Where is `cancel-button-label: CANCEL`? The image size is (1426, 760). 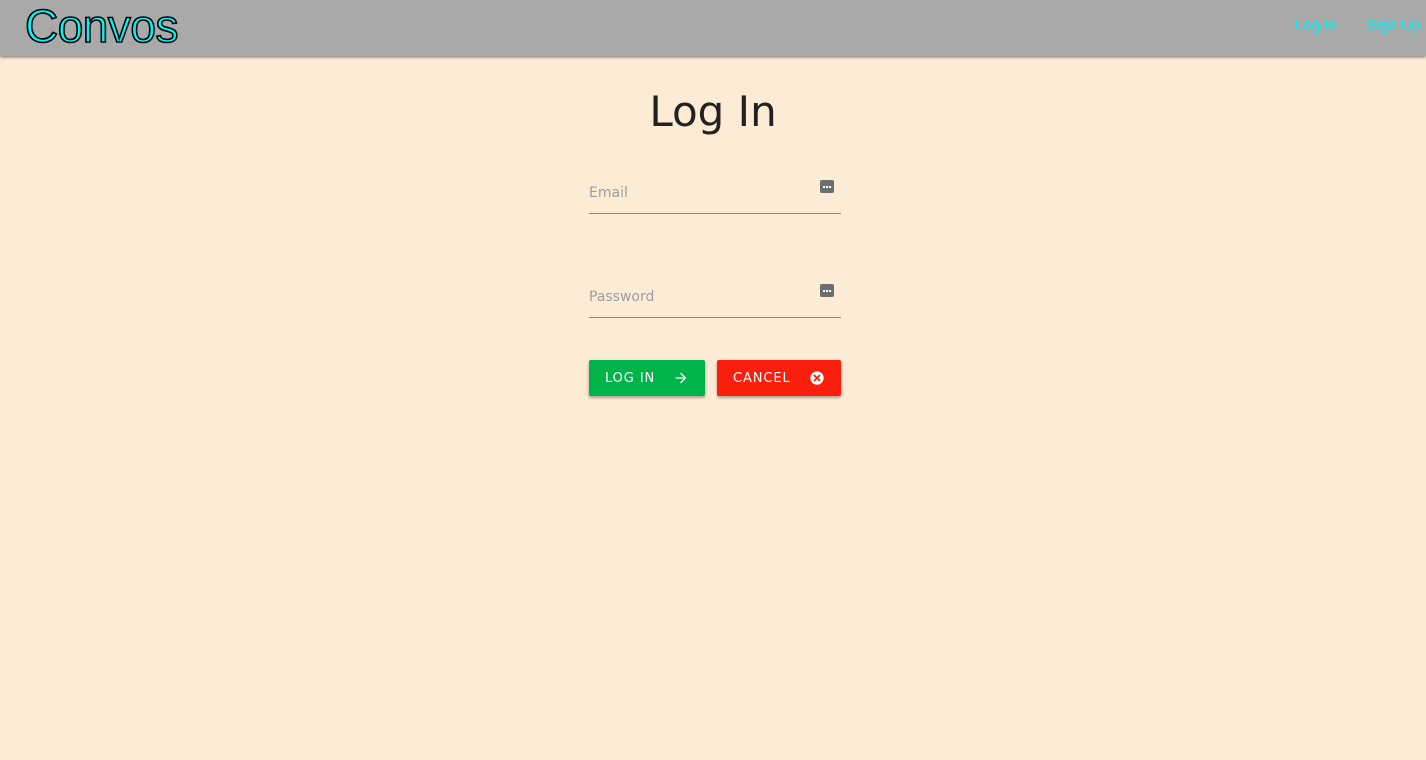
cancel-button-label: CANCEL is located at coordinates (762, 378).